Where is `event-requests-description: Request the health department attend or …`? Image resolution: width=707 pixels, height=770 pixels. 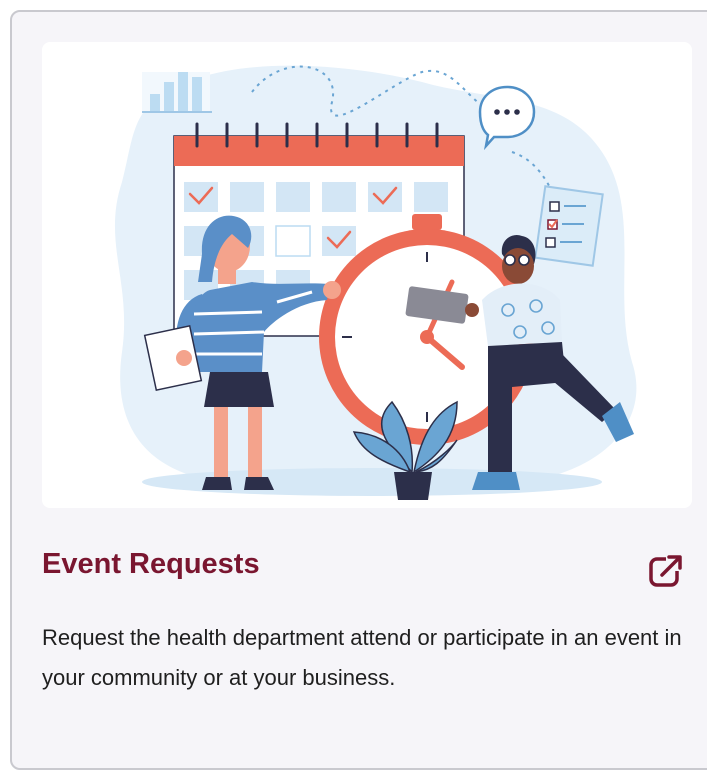
event-requests-description: Request the health department attend or … is located at coordinates (362, 657).